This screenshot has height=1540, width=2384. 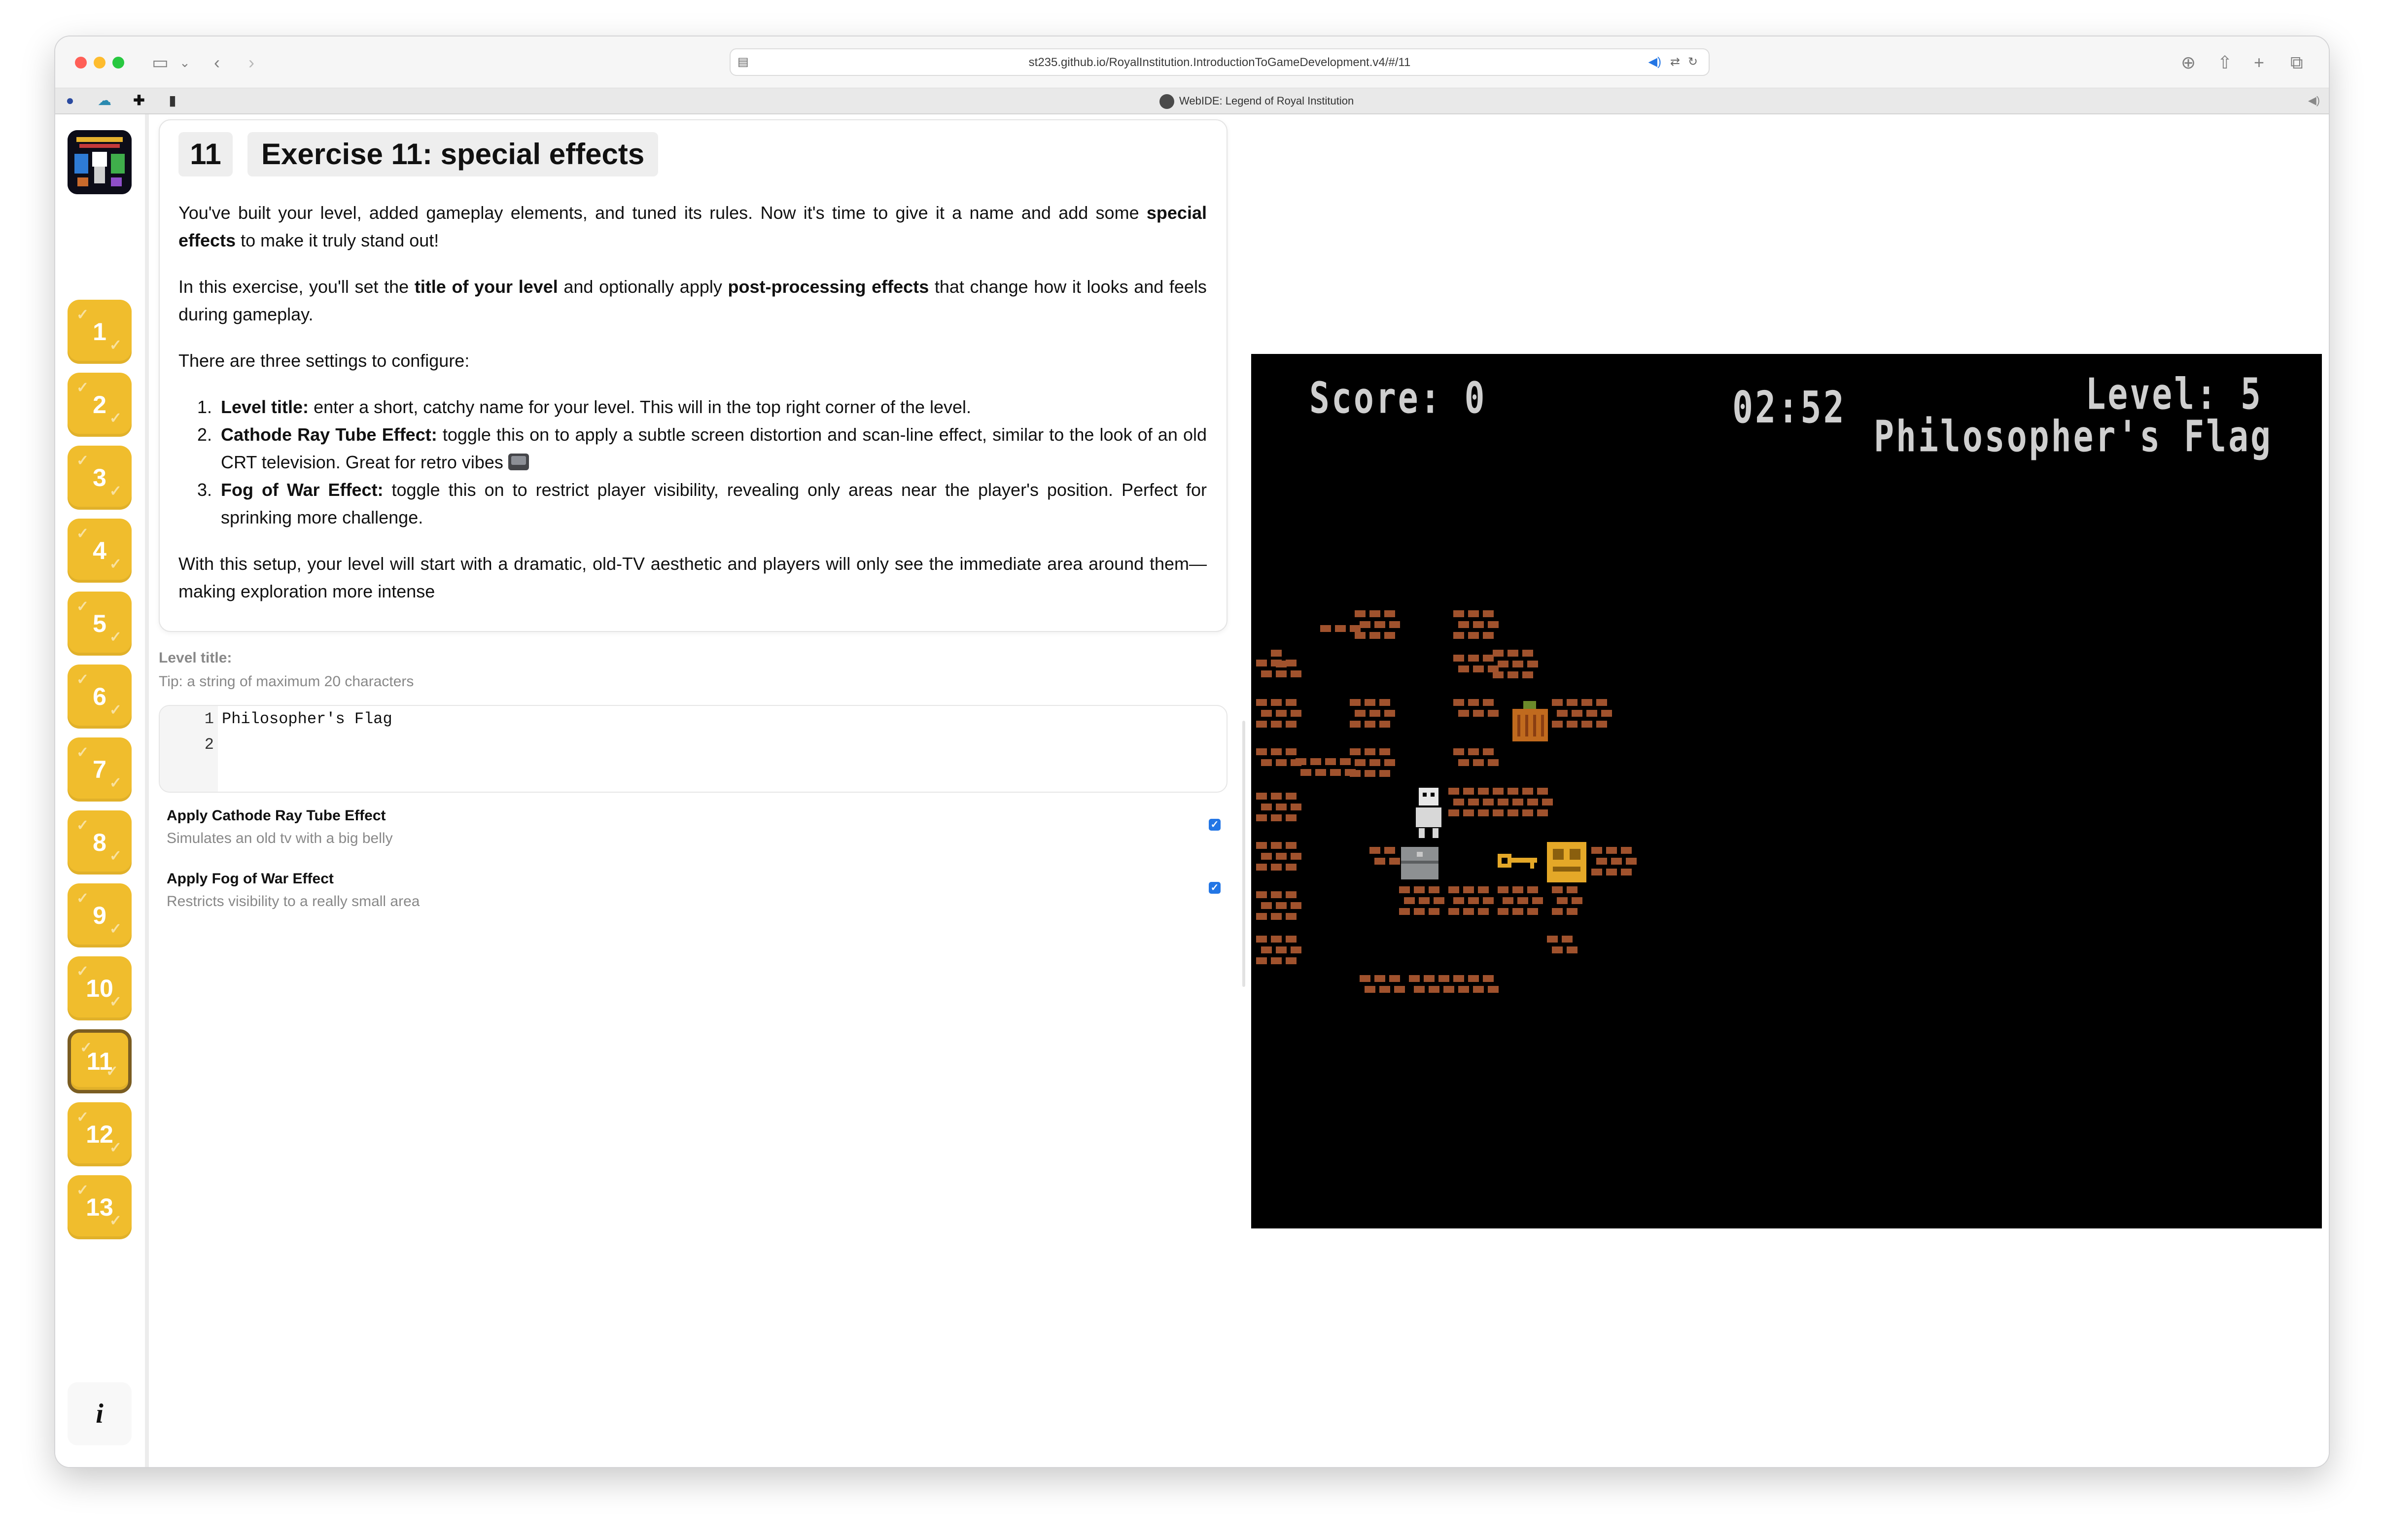 What do you see at coordinates (100, 405) in the screenshot?
I see `exercise-badge-2: 2 ✓ ✓` at bounding box center [100, 405].